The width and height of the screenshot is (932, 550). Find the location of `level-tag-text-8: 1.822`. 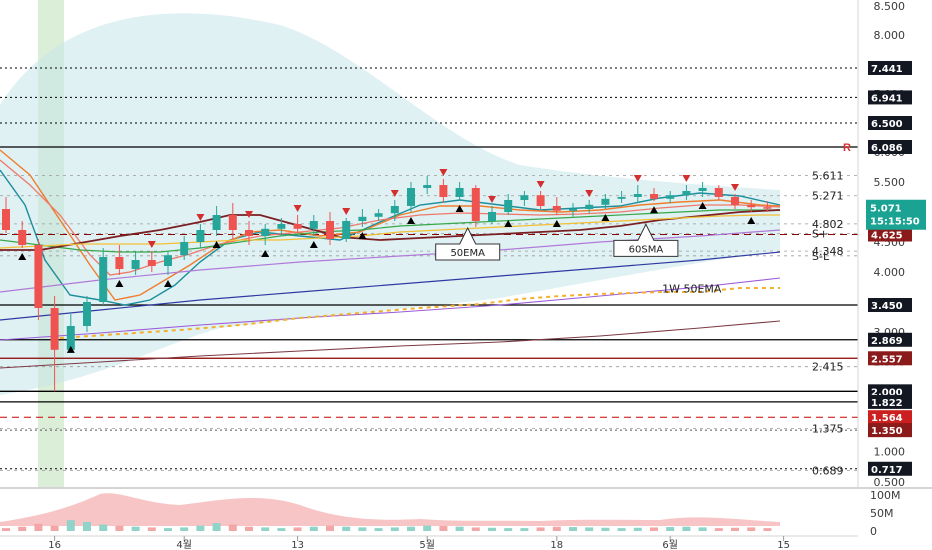

level-tag-text-8: 1.822 is located at coordinates (887, 403).